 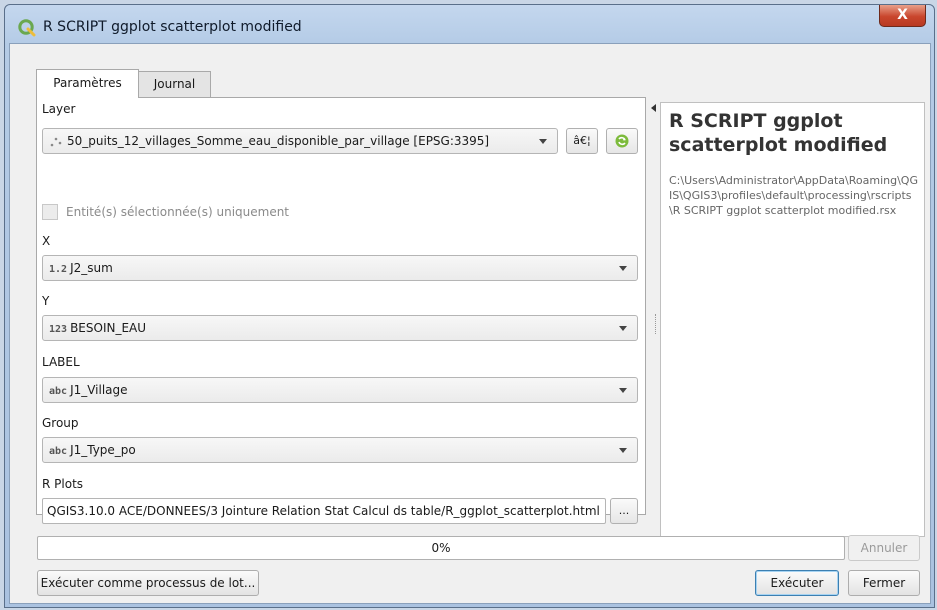 What do you see at coordinates (58, 269) in the screenshot?
I see `decimal-type-icon: 1.2` at bounding box center [58, 269].